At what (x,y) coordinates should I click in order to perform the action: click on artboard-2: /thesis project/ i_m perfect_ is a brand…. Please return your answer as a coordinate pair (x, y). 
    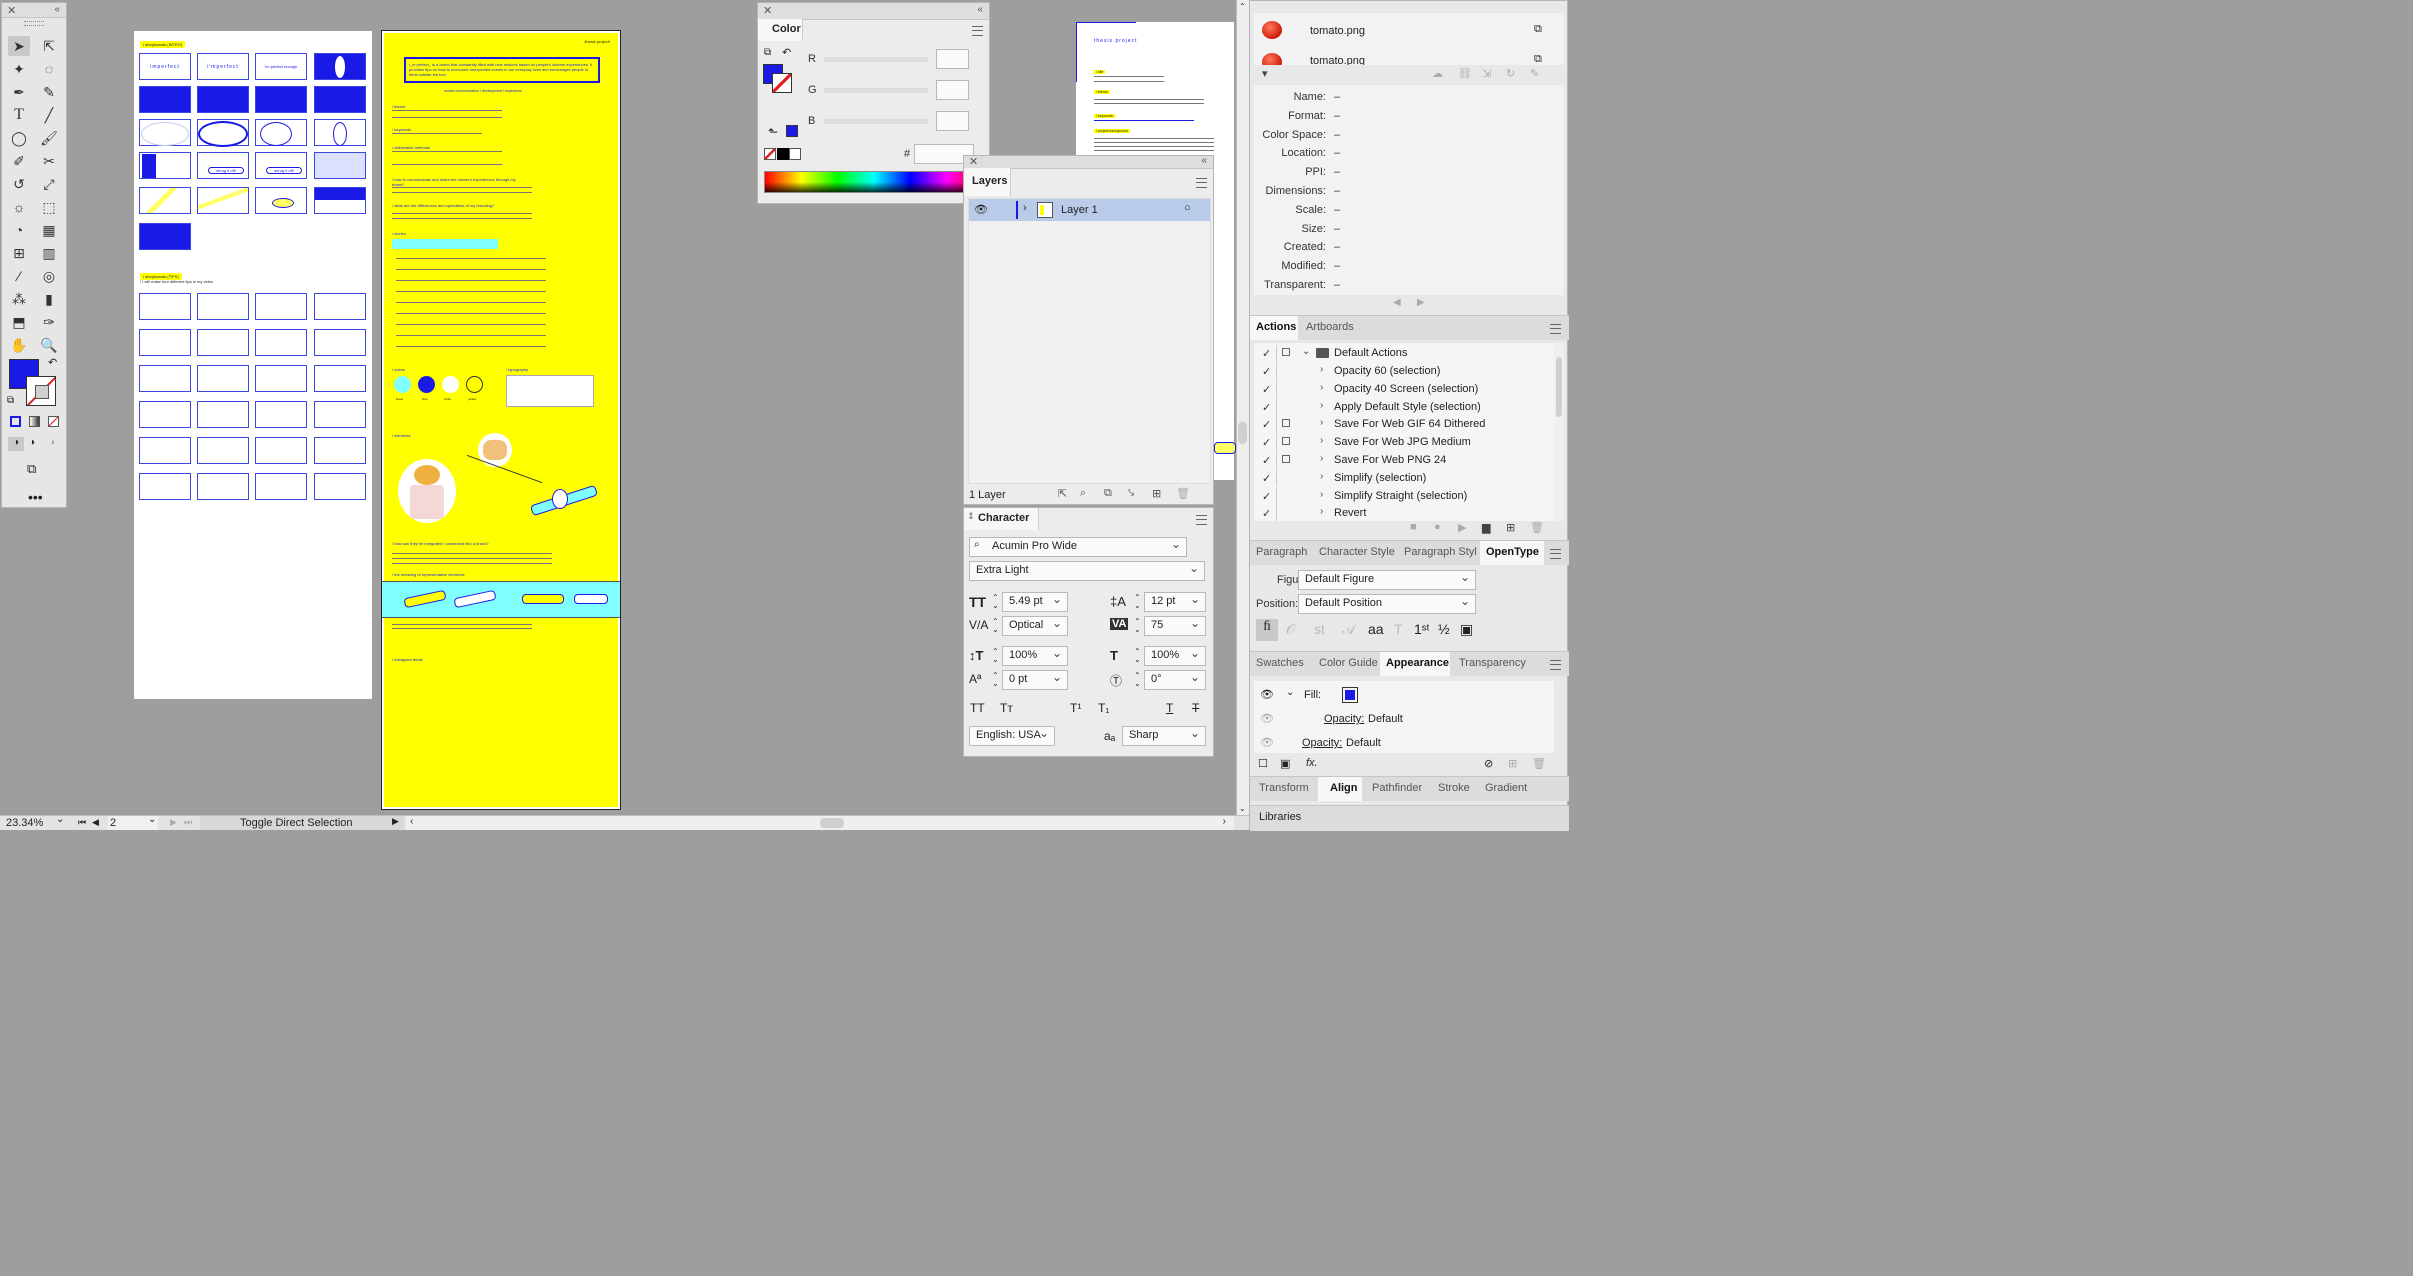
    Looking at the image, I should click on (501, 420).